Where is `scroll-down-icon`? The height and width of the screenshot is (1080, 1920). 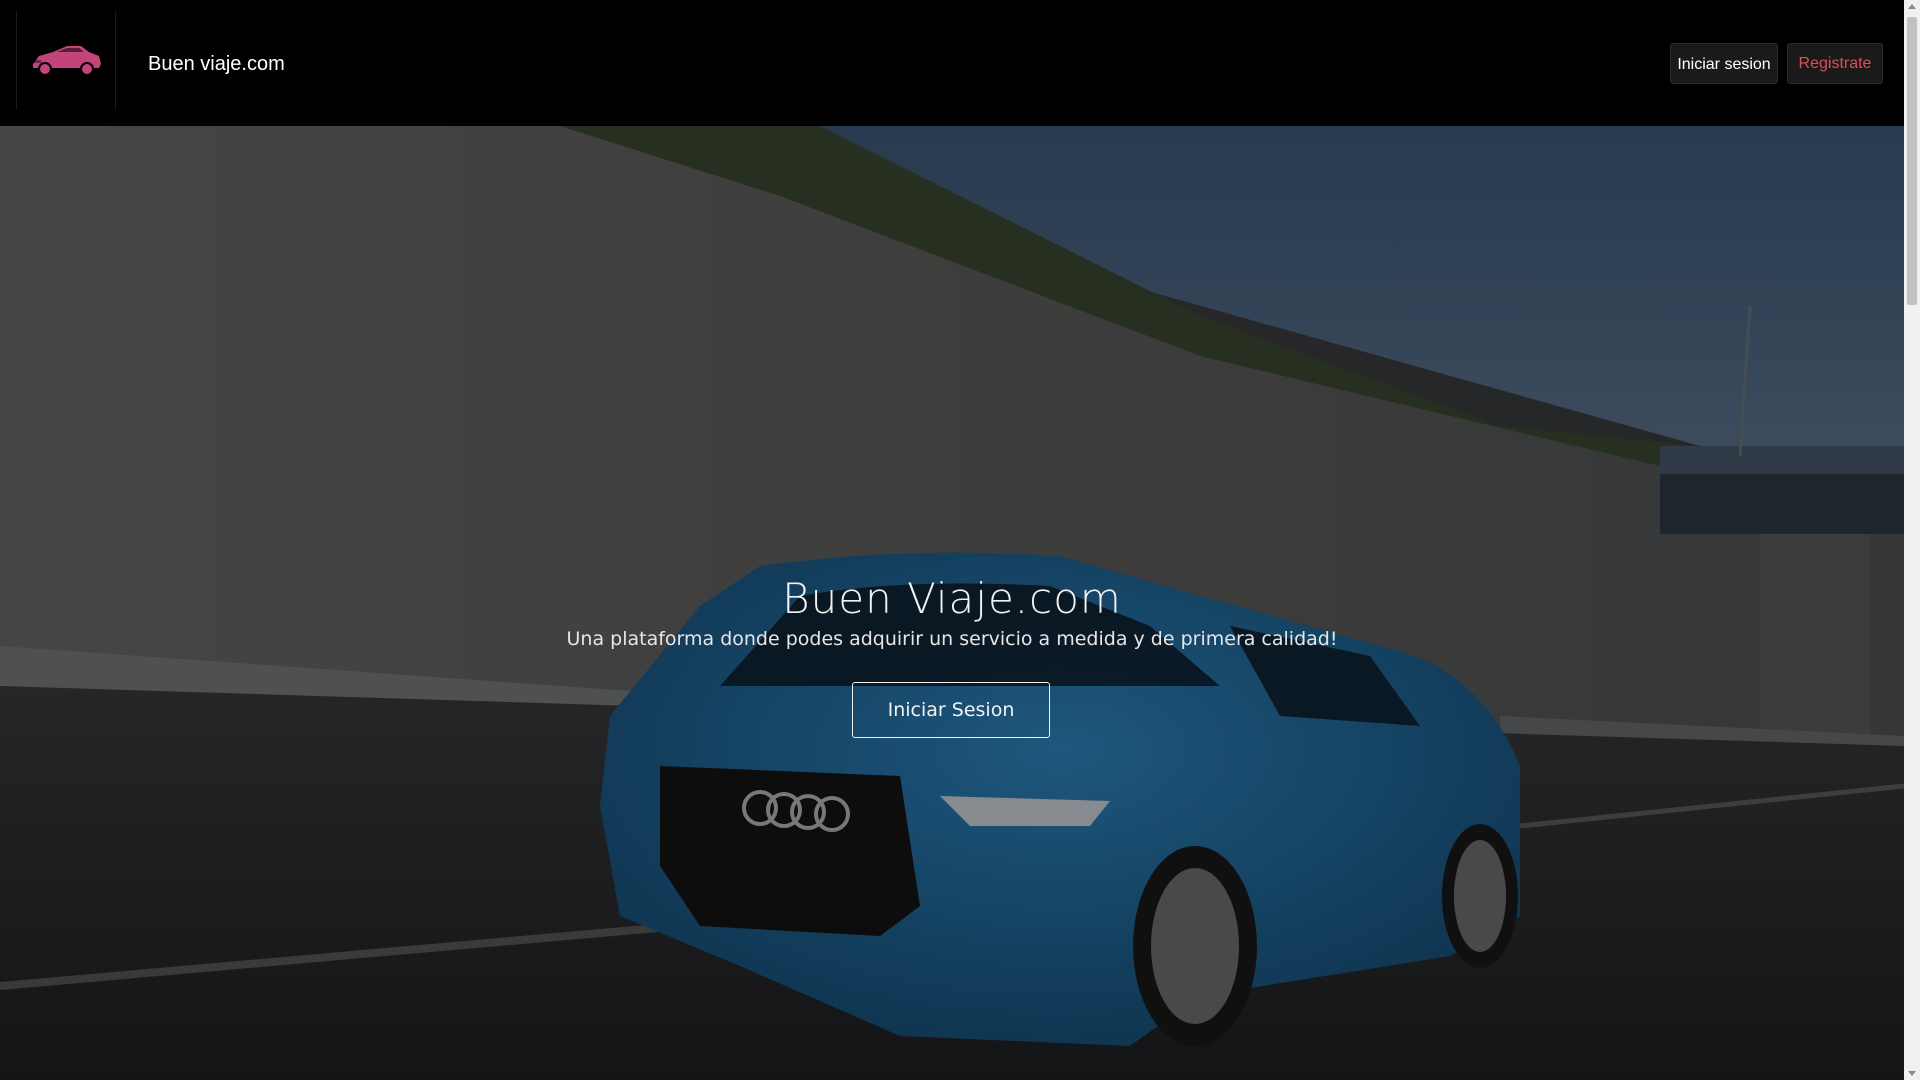
scroll-down-icon is located at coordinates (1912, 1073).